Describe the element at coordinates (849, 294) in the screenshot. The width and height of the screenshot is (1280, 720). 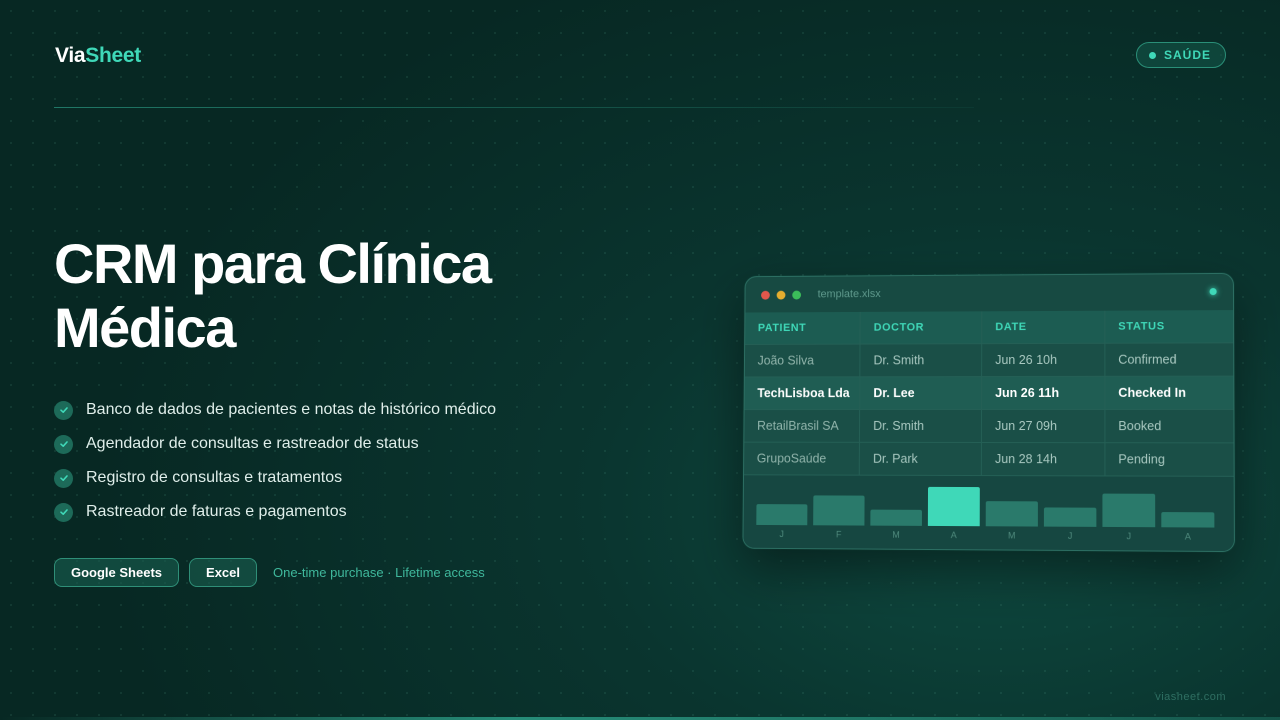
I see `file-name: template.xlsx` at that location.